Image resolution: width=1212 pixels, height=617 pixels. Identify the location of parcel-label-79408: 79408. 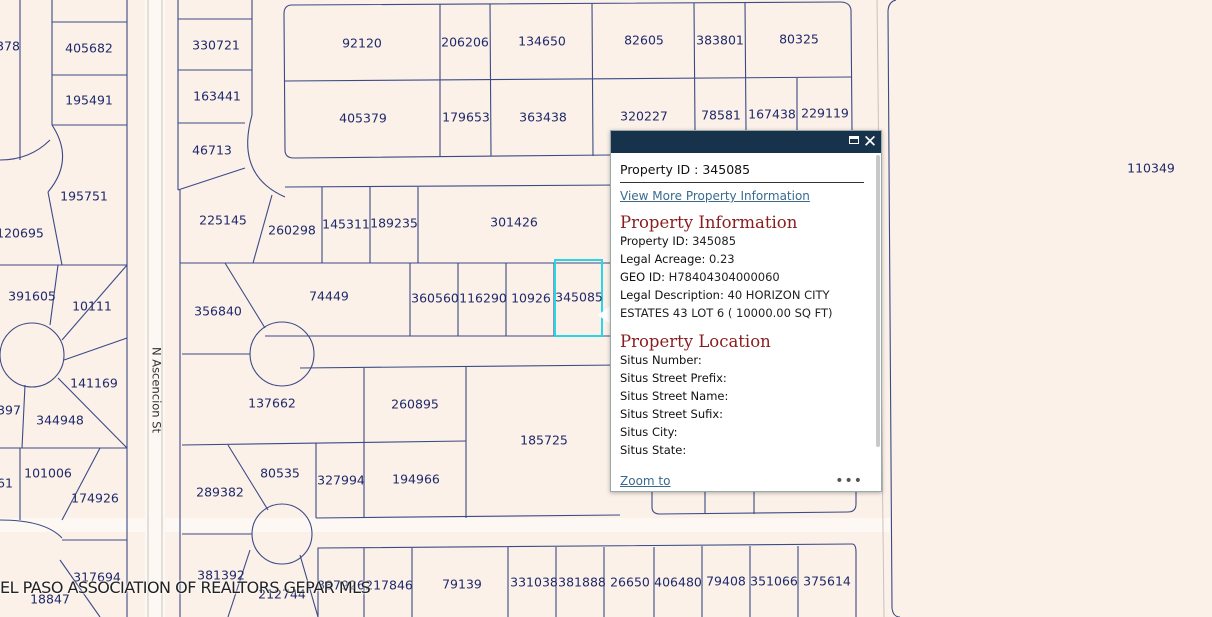
(726, 581).